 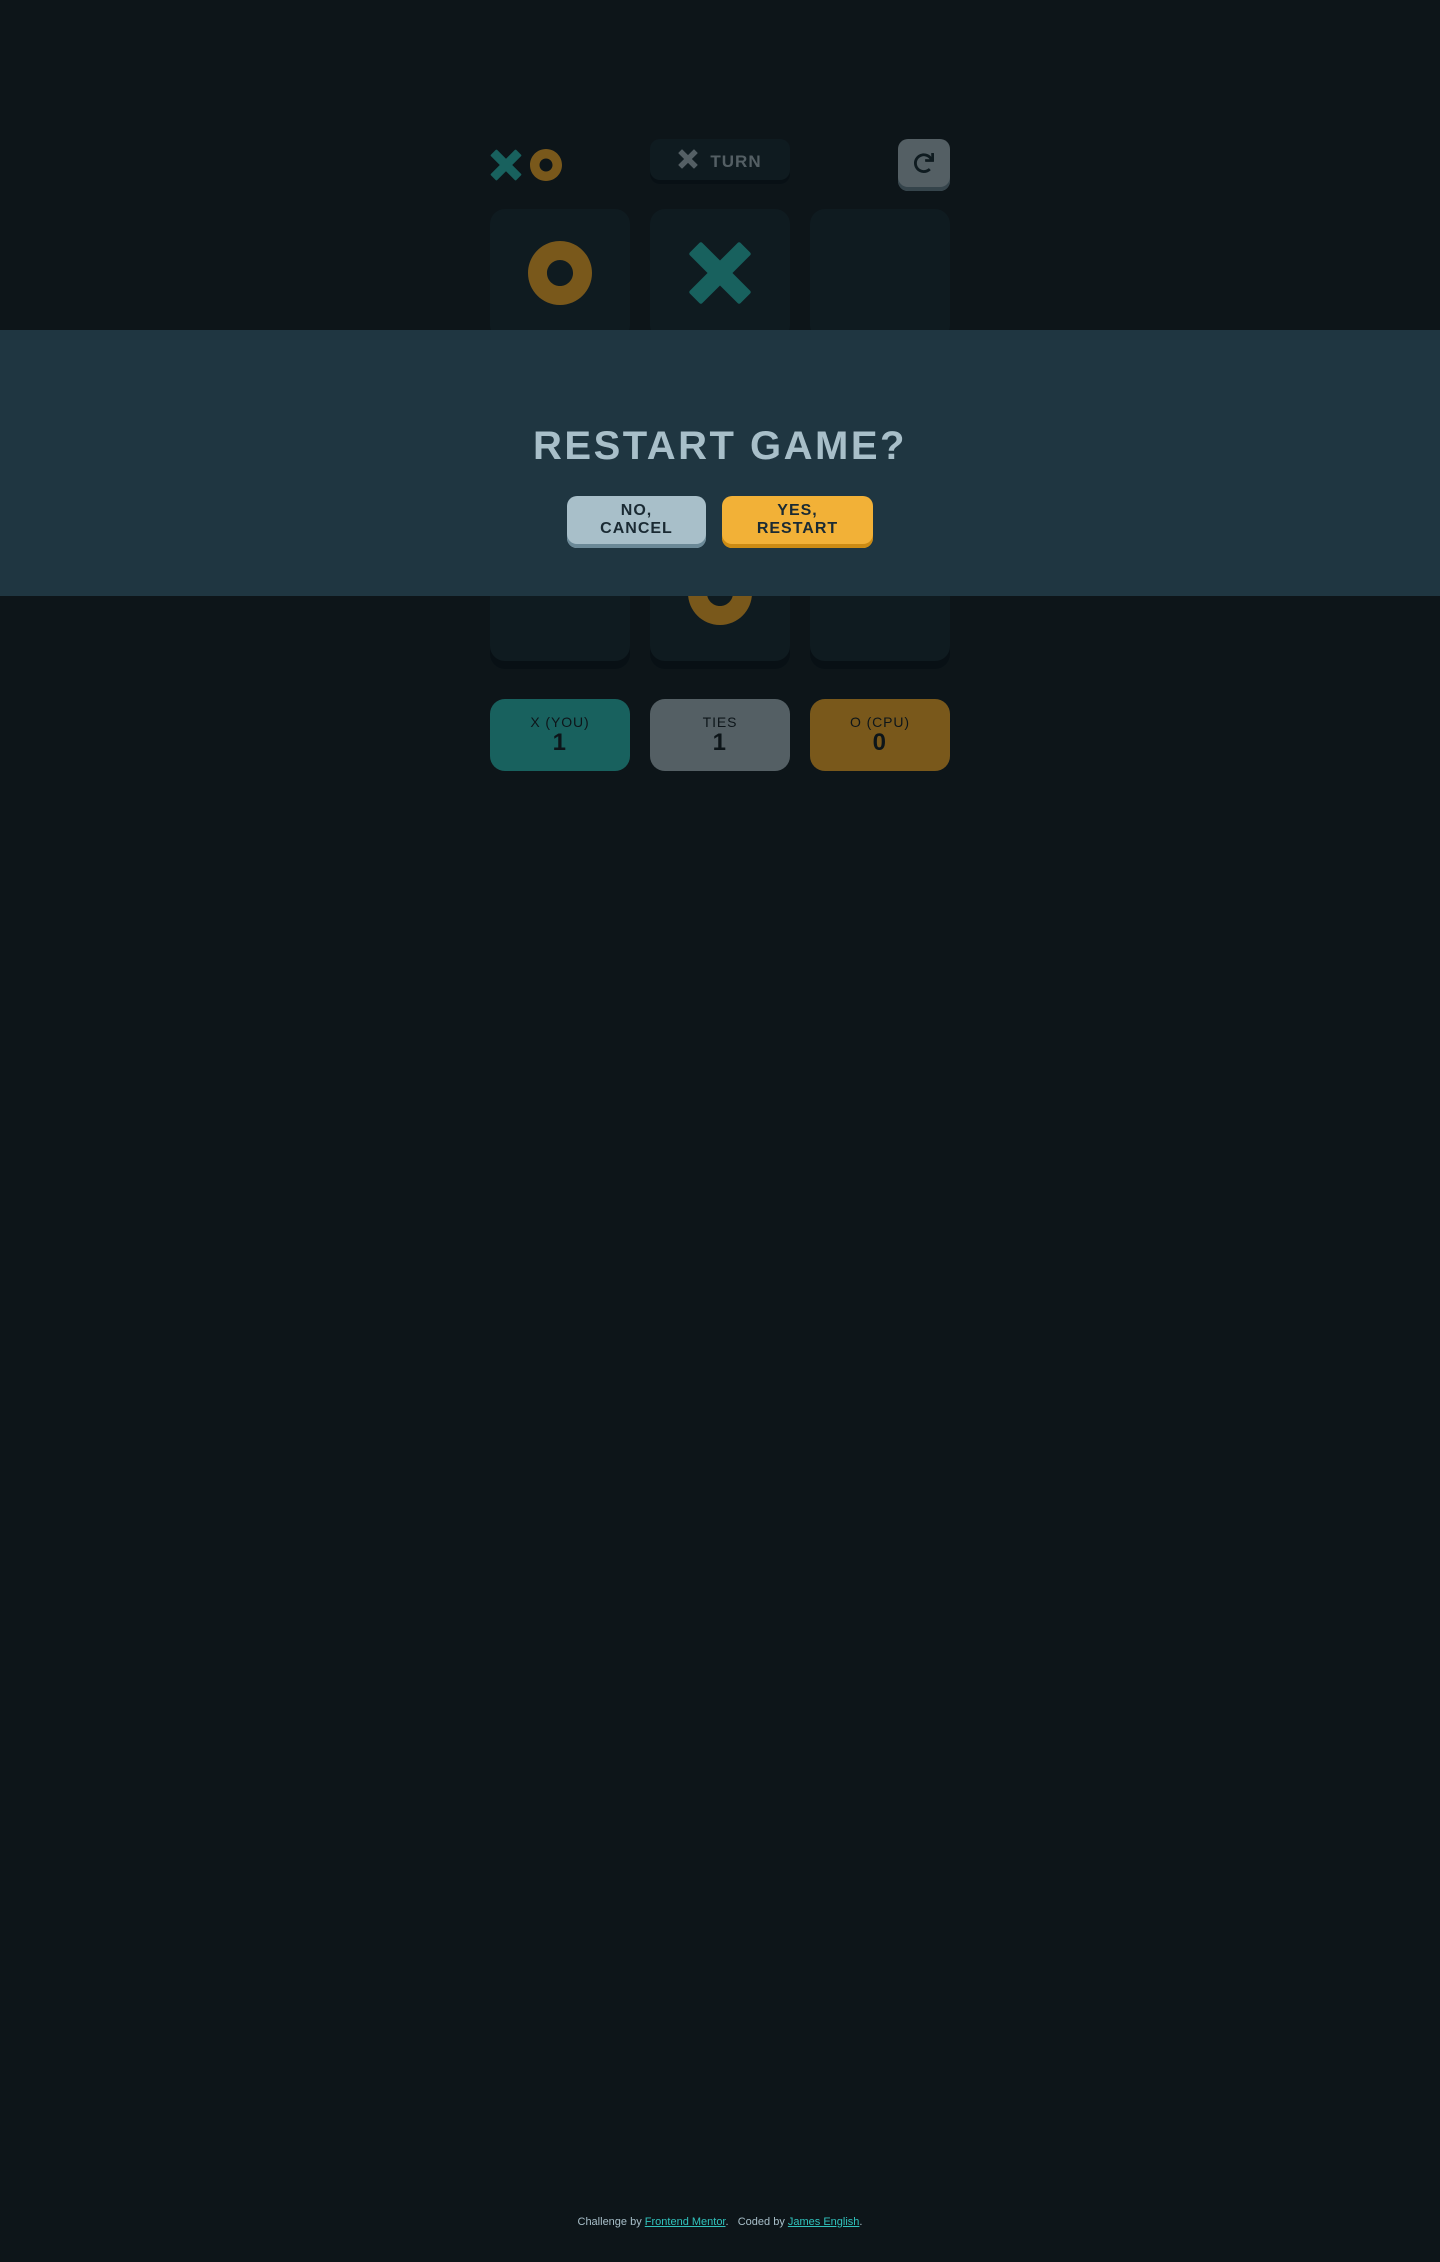 What do you see at coordinates (636, 522) in the screenshot?
I see `cancel-button: NO, CANCEL` at bounding box center [636, 522].